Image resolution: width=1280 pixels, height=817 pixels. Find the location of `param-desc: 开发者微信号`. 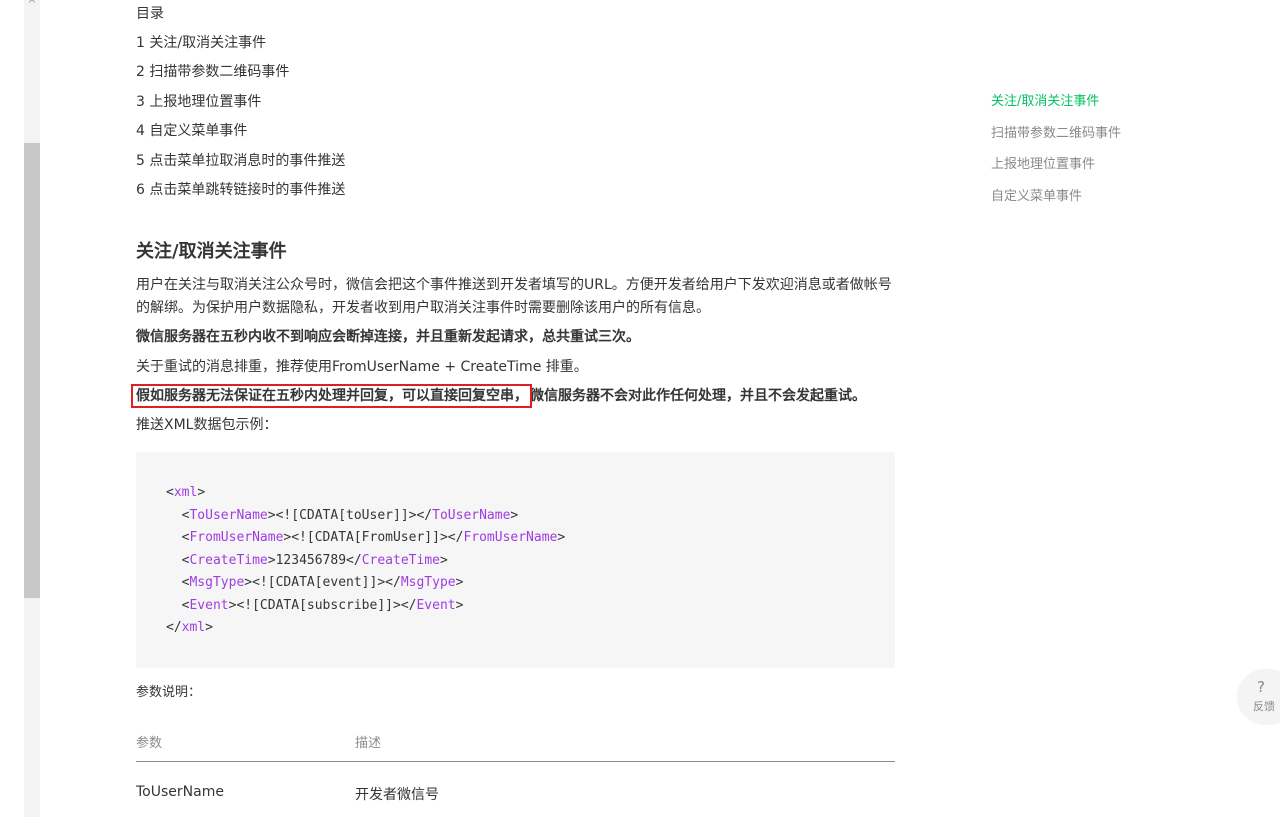

param-desc: 开发者微信号 is located at coordinates (397, 795).